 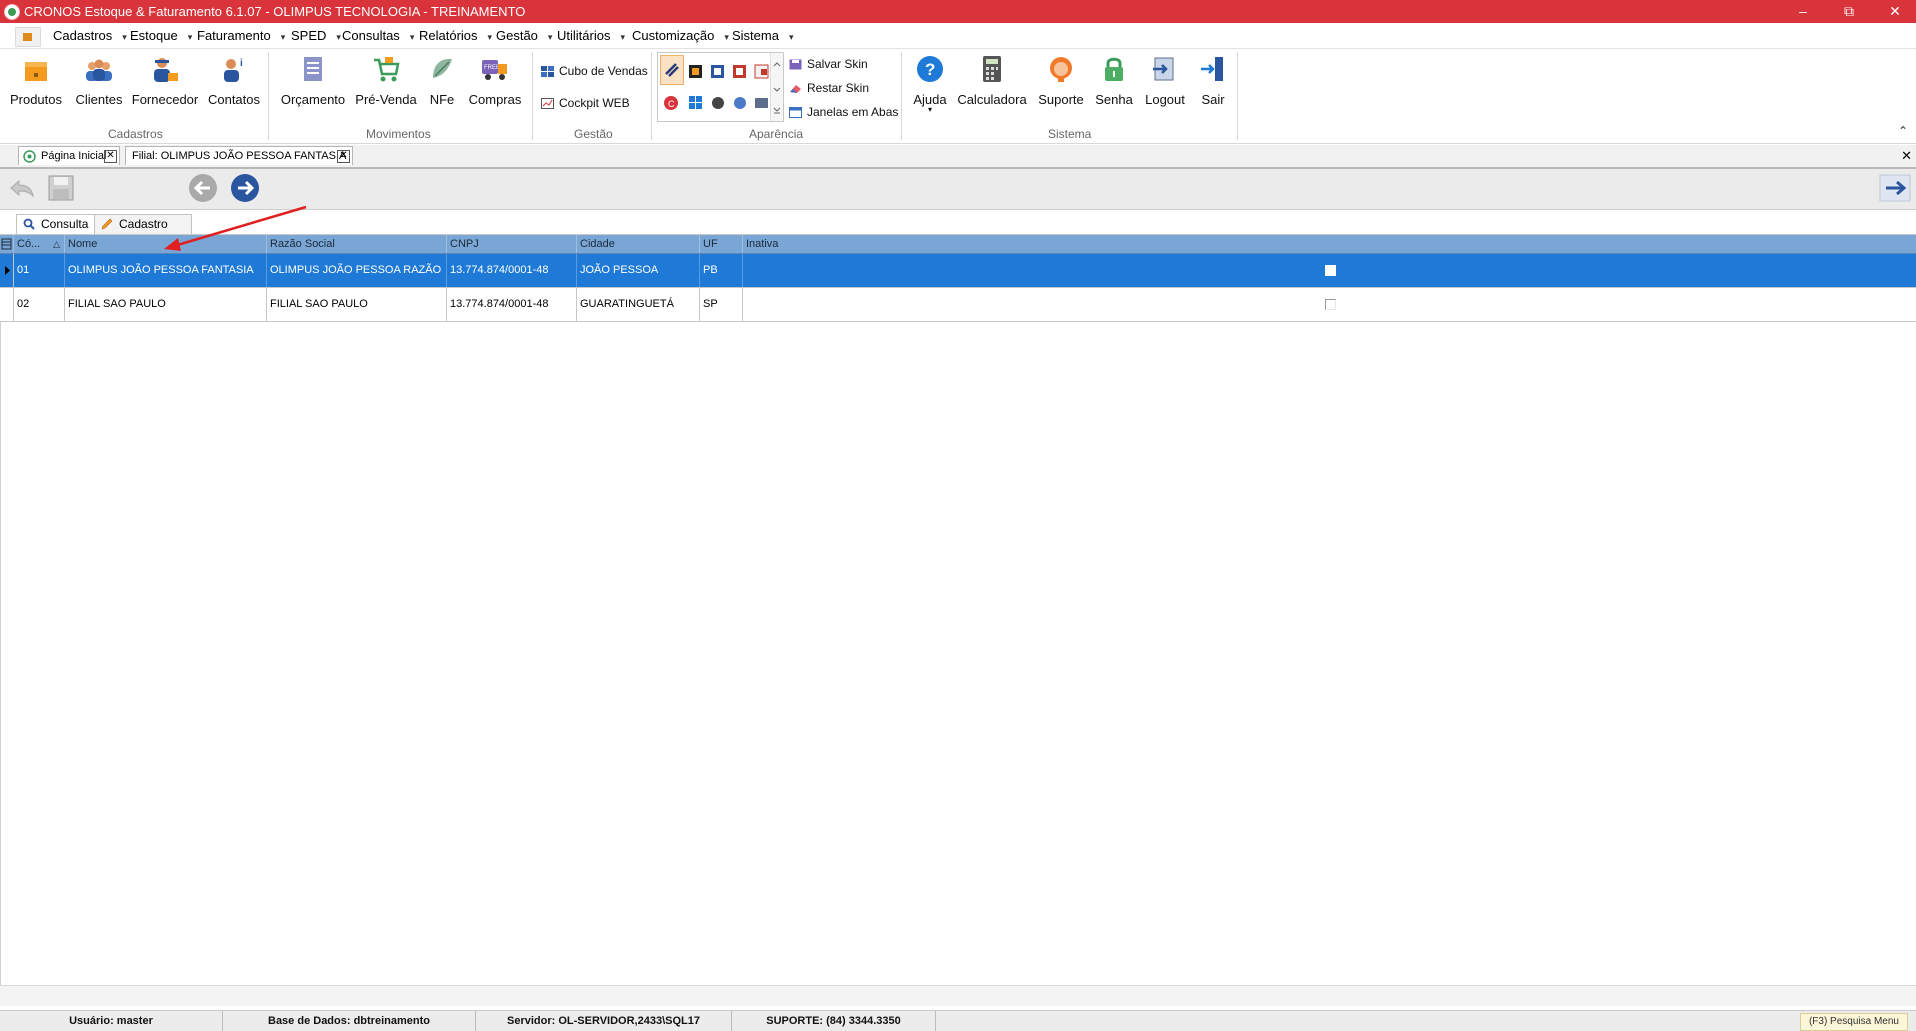 I want to click on cockpit-icon, so click(x=547, y=104).